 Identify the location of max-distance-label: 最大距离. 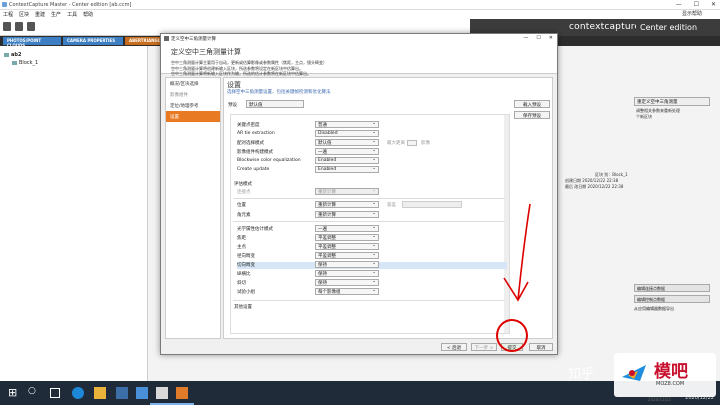
(396, 143).